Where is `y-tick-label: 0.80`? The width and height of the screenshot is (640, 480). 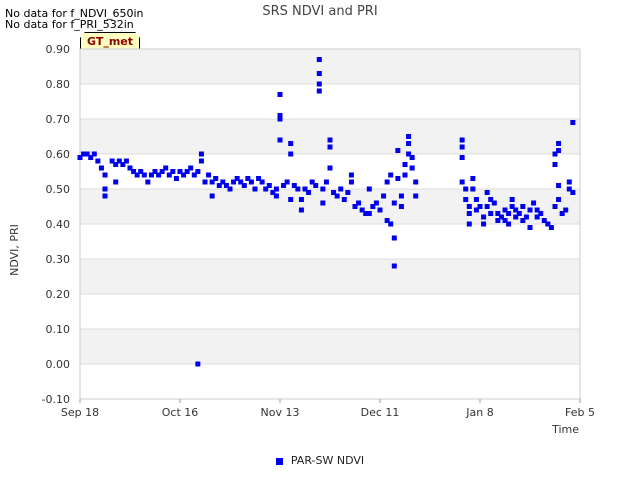 y-tick-label: 0.80 is located at coordinates (58, 84).